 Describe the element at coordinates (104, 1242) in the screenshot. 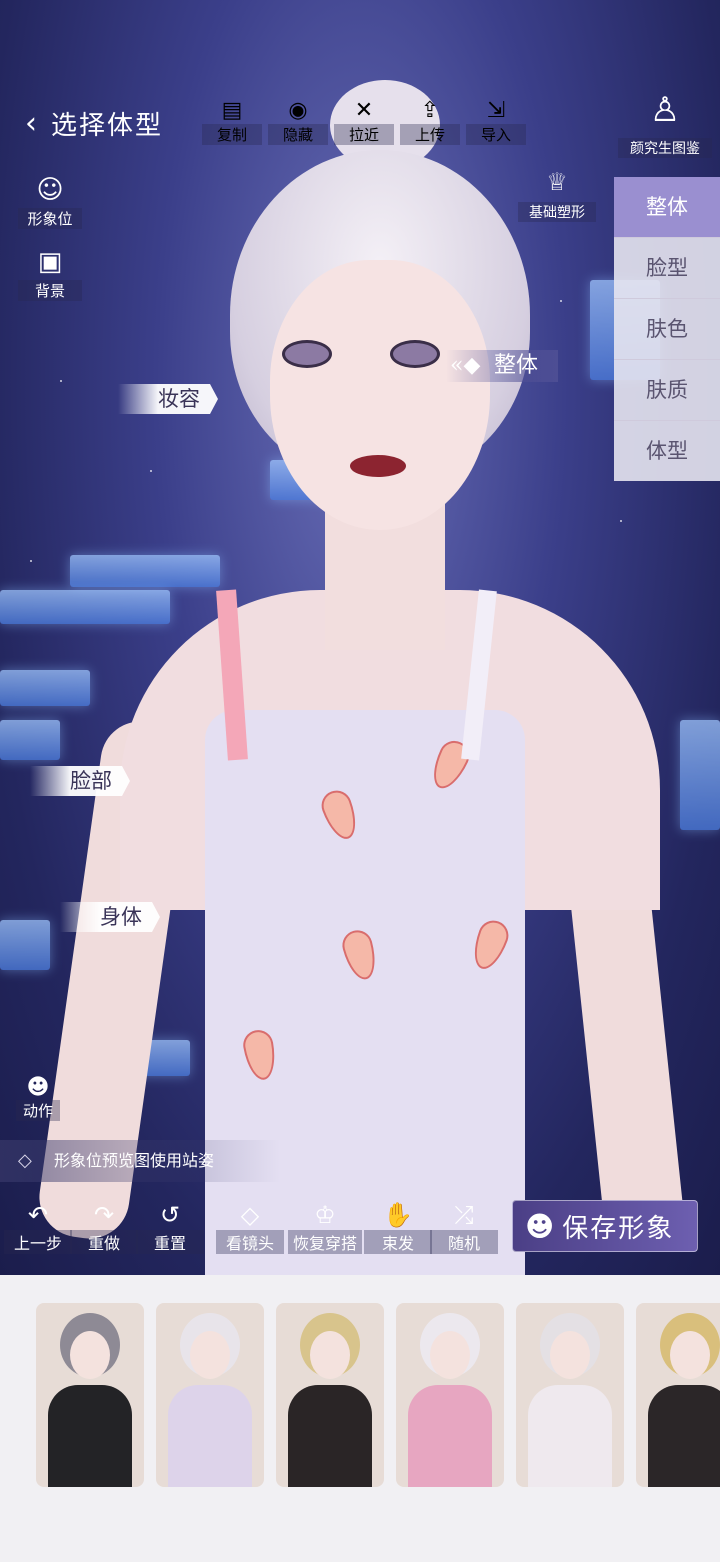

I see `redo-label: 重做` at that location.